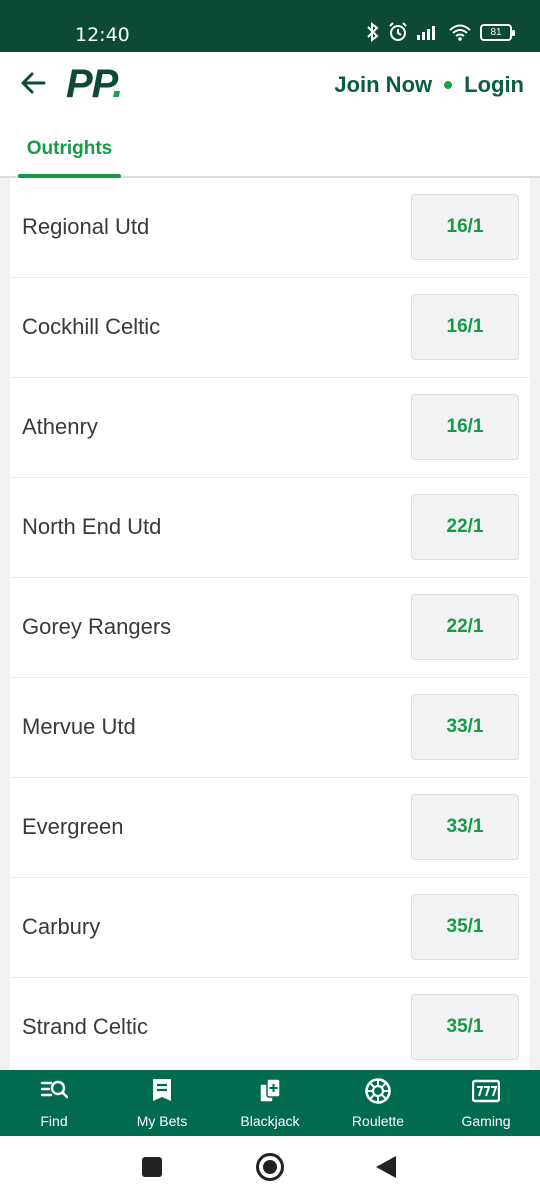 The width and height of the screenshot is (540, 1200). Describe the element at coordinates (270, 728) in the screenshot. I see `list-item: Mervue Utd 33/1` at that location.